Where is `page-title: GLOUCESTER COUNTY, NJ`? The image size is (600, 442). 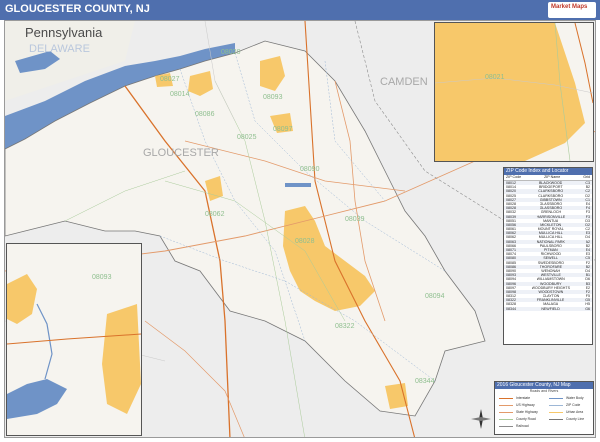
page-title: GLOUCESTER COUNTY, NJ is located at coordinates (77, 9).